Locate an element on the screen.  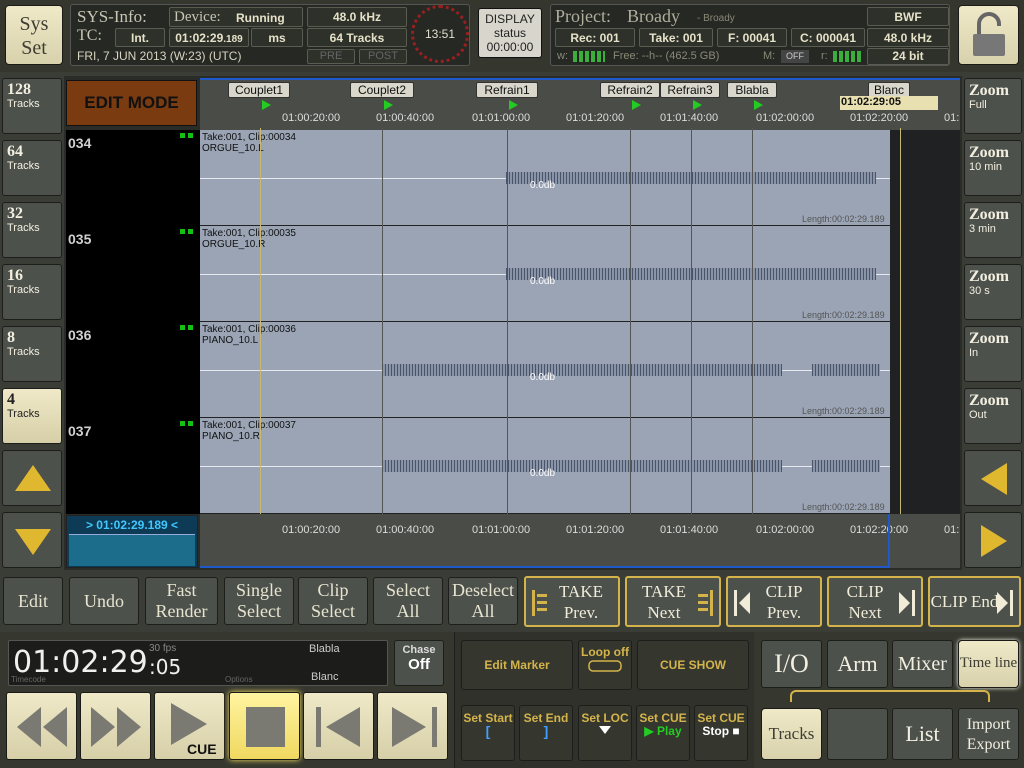
marker-refrain1: Refrain1 is located at coordinates (507, 90).